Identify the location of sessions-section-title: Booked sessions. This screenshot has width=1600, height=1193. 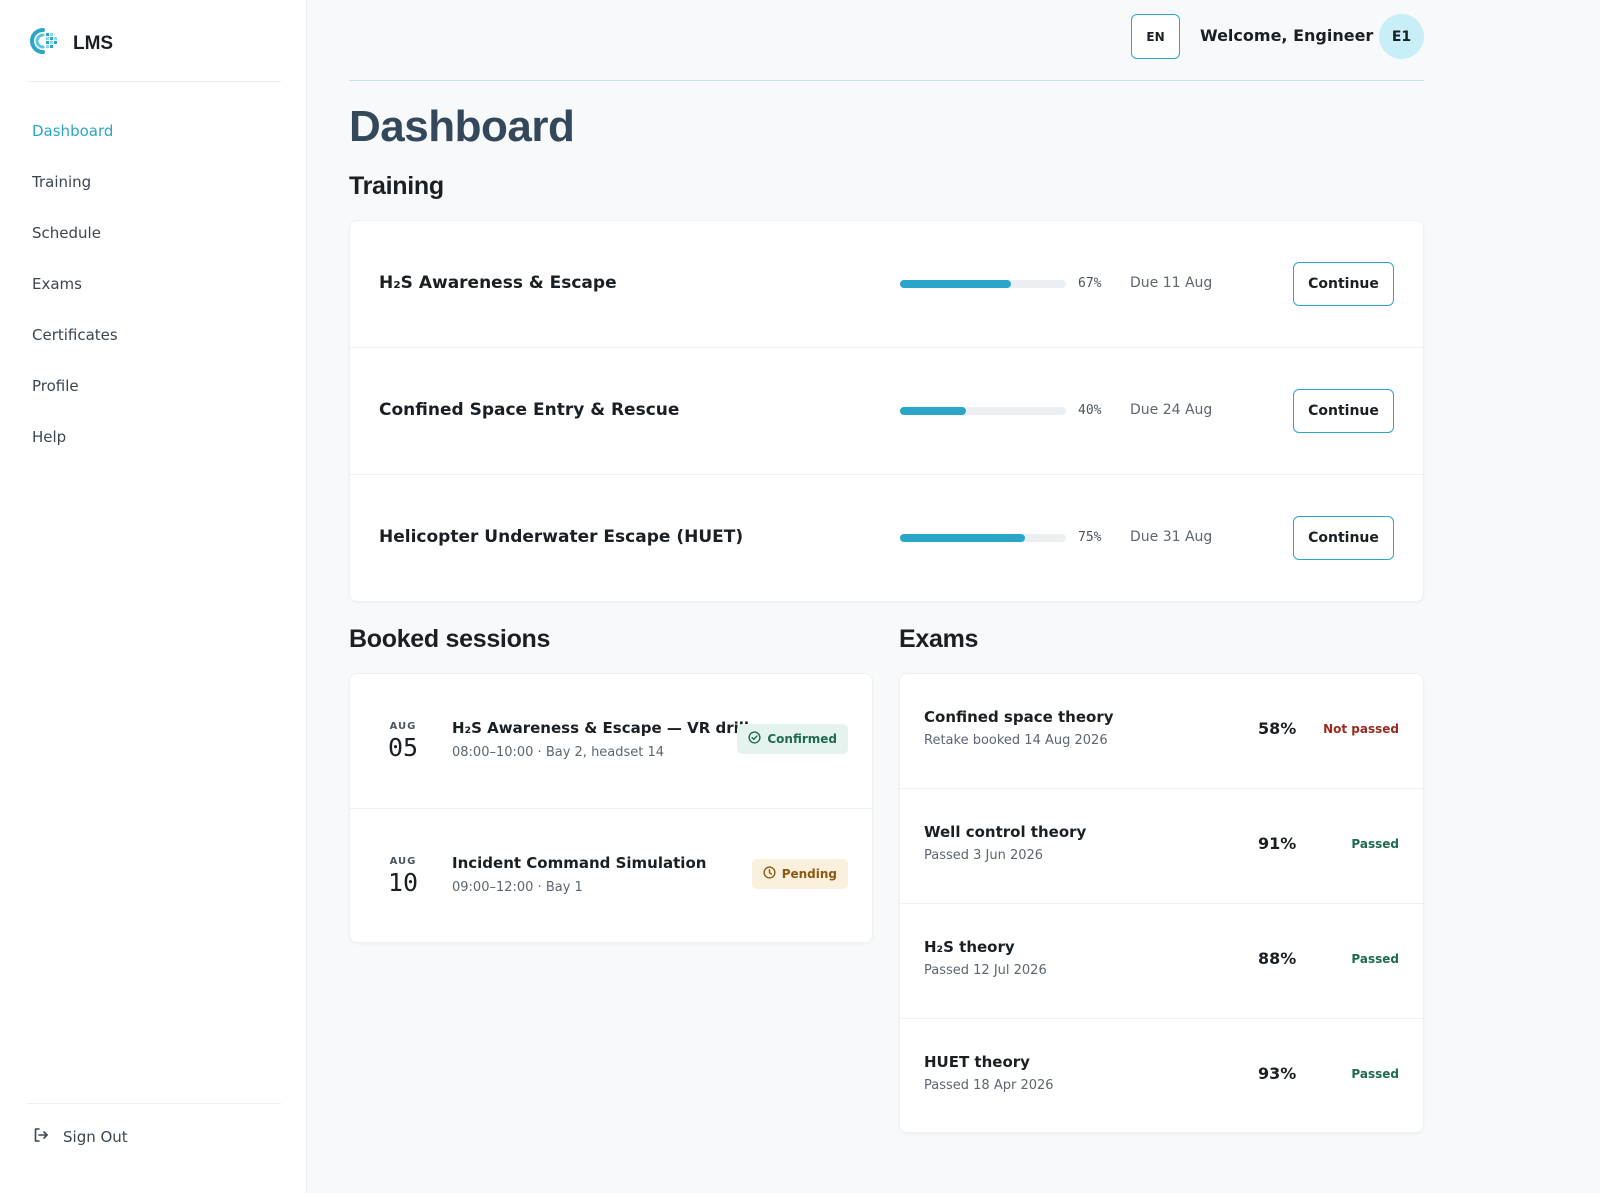
(450, 639).